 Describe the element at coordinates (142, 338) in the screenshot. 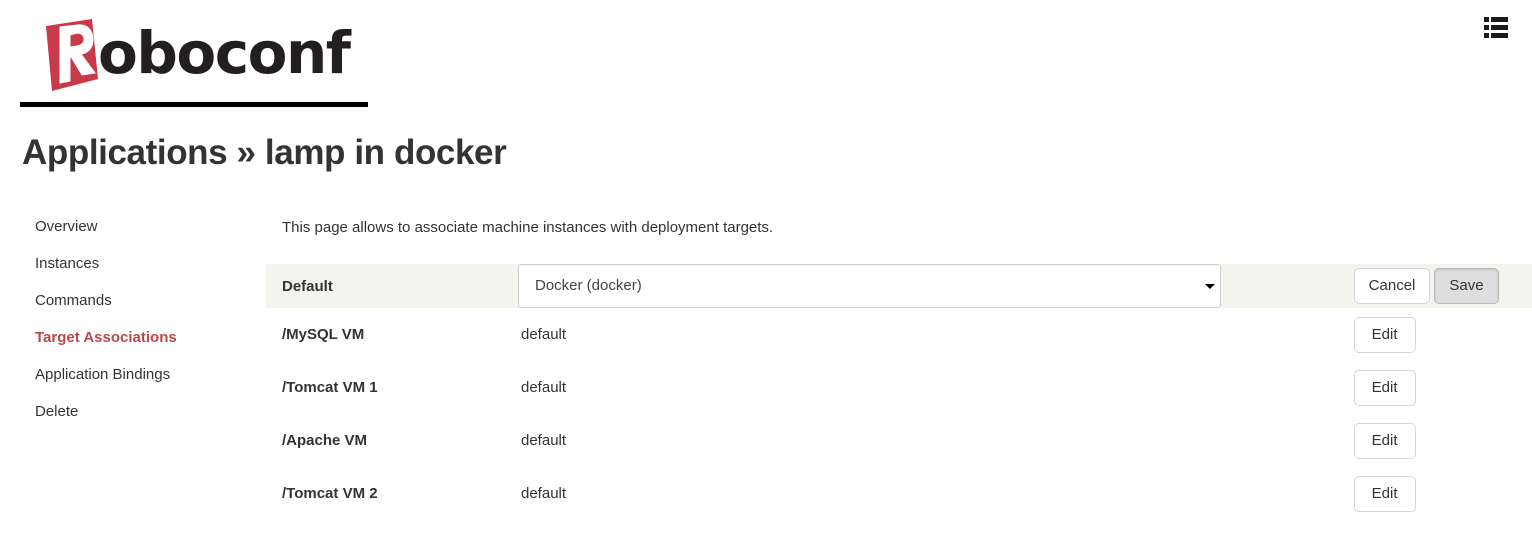

I see `sidebar-item-target-associations: Target Associations` at that location.